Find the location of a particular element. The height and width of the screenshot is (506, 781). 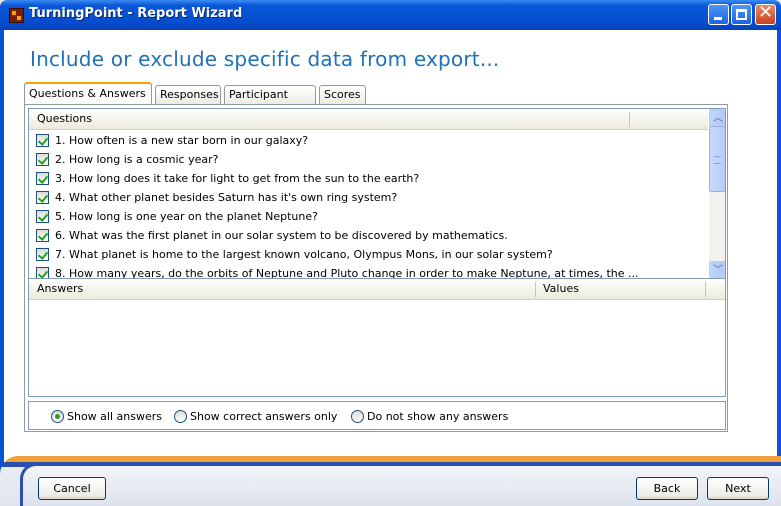

scroll-up-button: ︿ is located at coordinates (717, 117).